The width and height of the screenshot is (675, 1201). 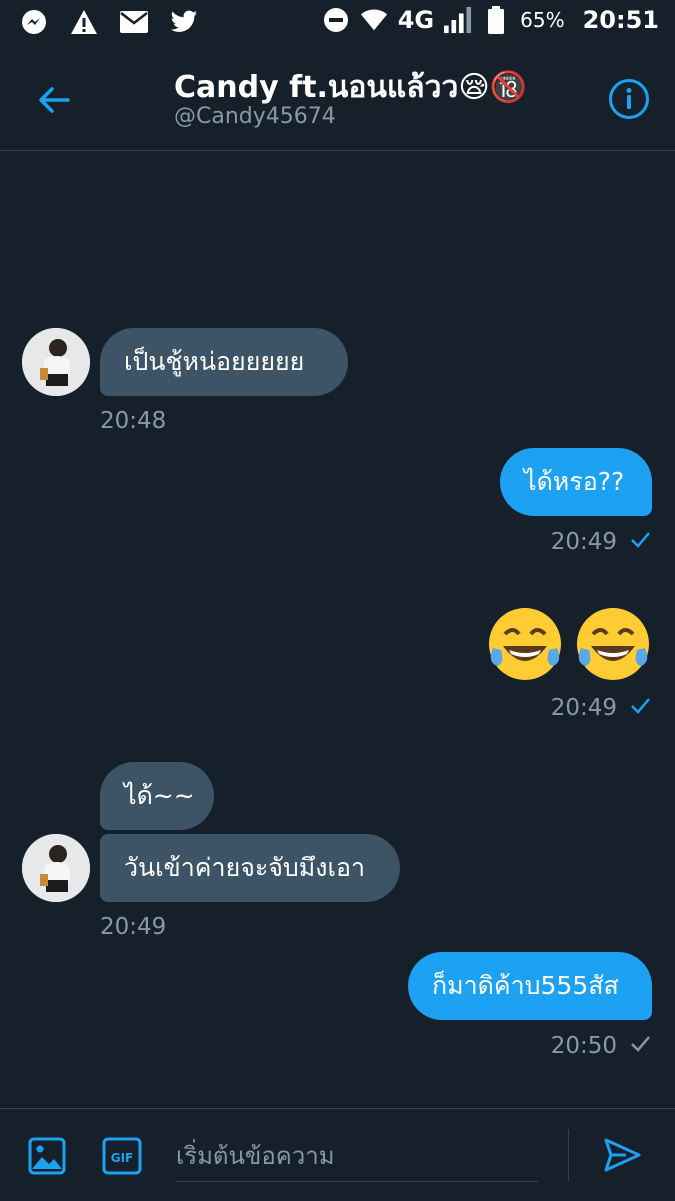 I want to click on delivered-check-icon, so click(x=640, y=1046).